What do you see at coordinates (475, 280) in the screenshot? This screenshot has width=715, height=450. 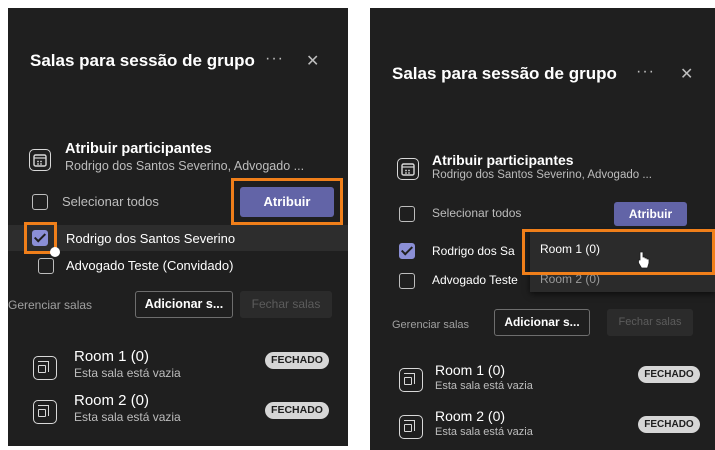 I see `participant-name: Advogado Teste` at bounding box center [475, 280].